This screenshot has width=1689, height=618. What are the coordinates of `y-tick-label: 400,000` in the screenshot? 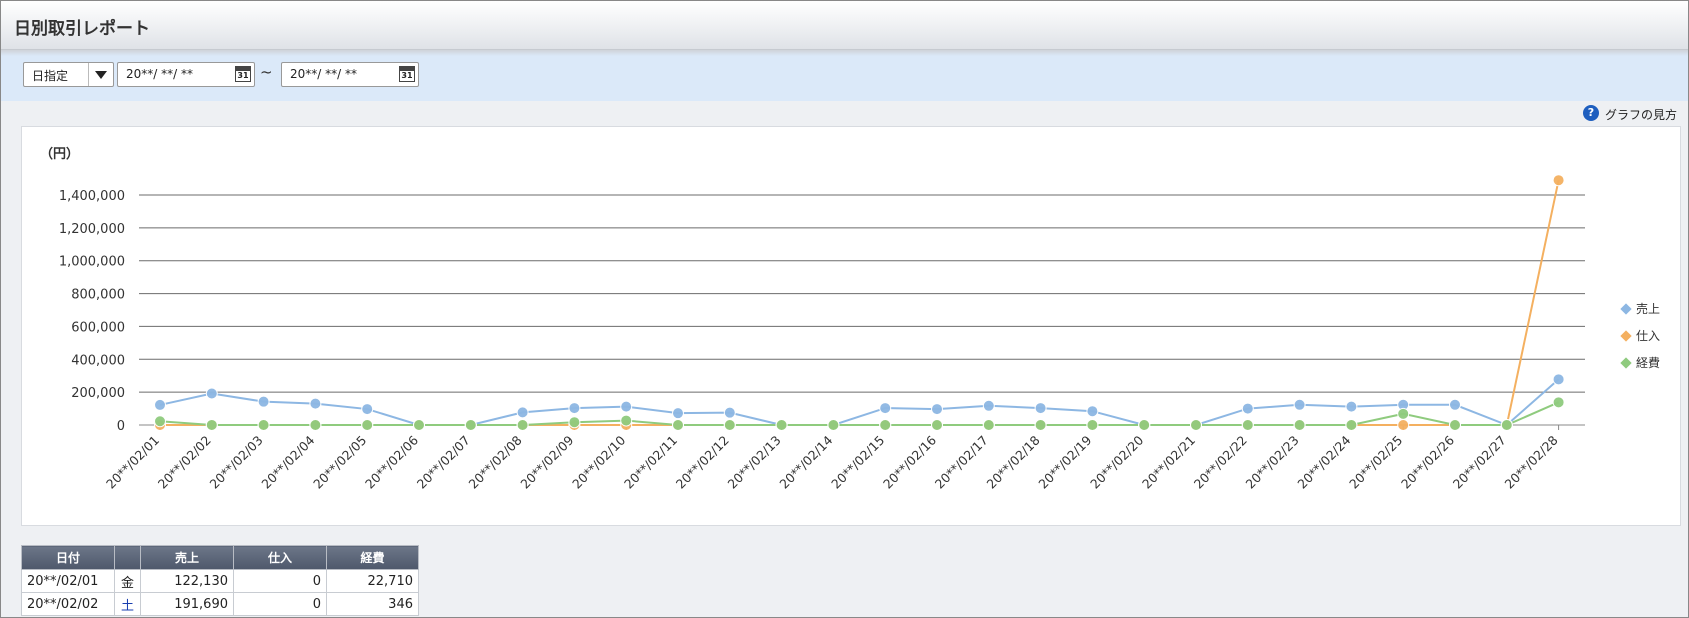 It's located at (98, 360).